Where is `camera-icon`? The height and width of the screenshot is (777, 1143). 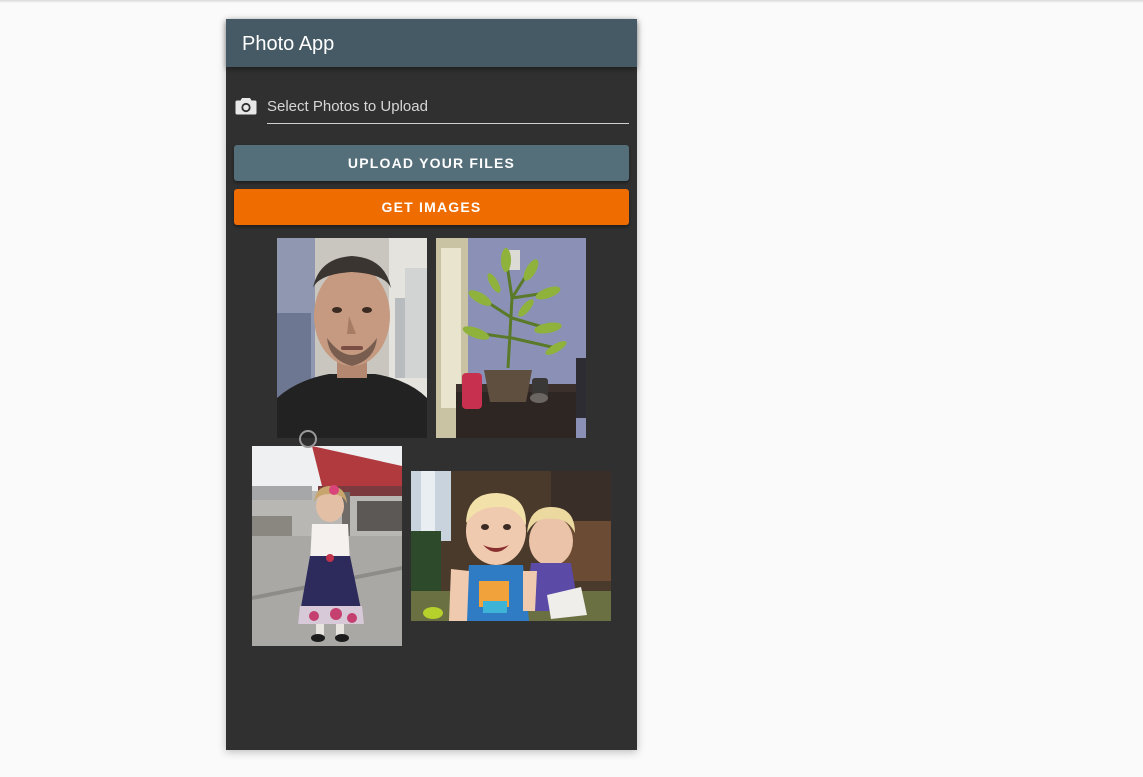 camera-icon is located at coordinates (246, 106).